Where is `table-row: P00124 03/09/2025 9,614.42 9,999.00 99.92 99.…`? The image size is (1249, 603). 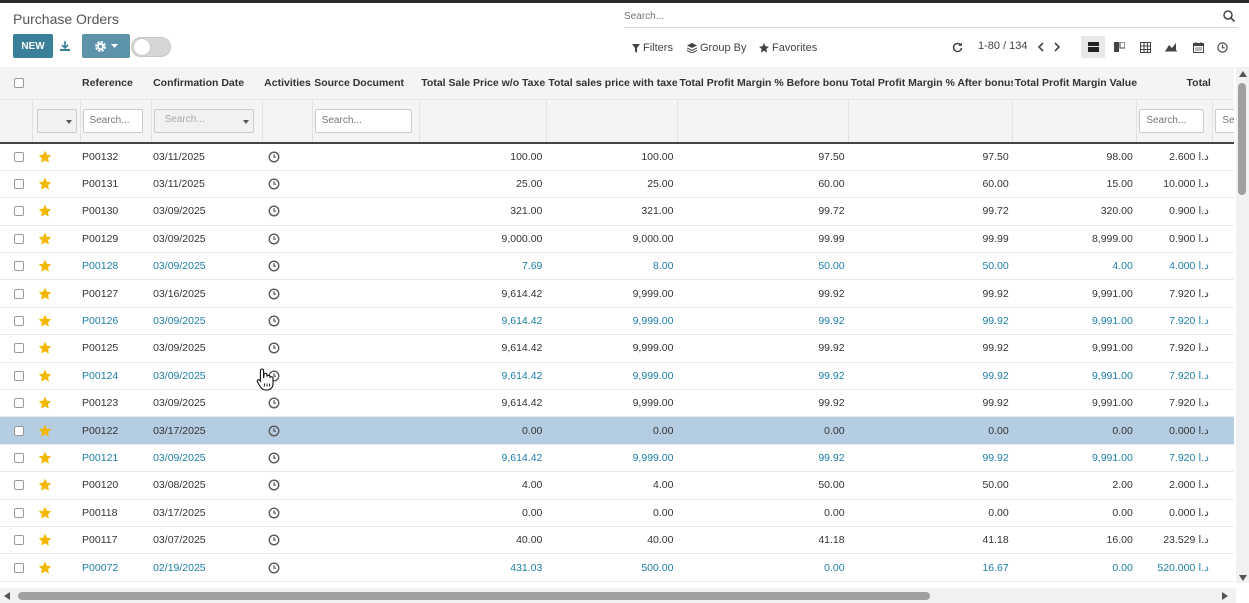 table-row: P00124 03/09/2025 9,614.42 9,999.00 99.92 99.… is located at coordinates (617, 376).